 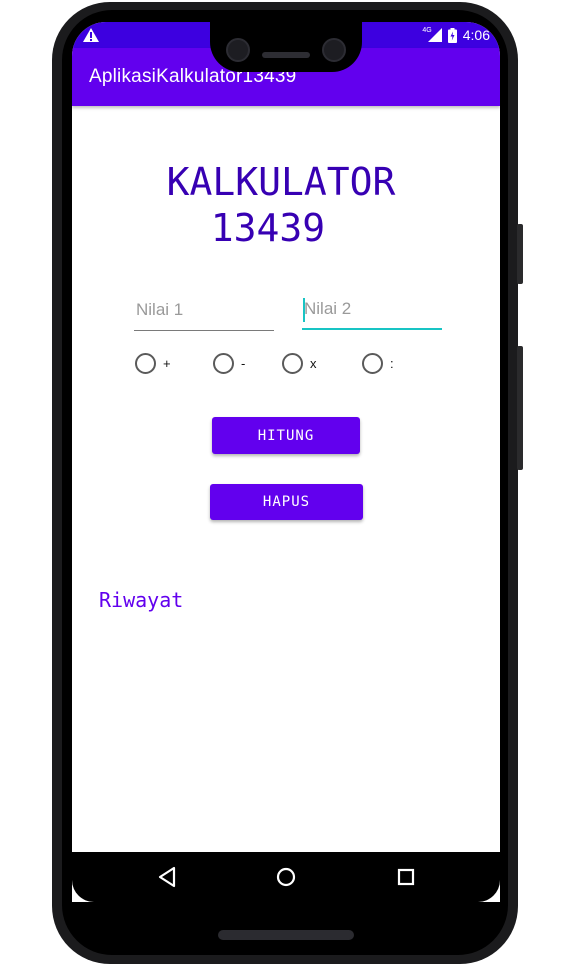 I want to click on camera-notch, so click(x=286, y=41).